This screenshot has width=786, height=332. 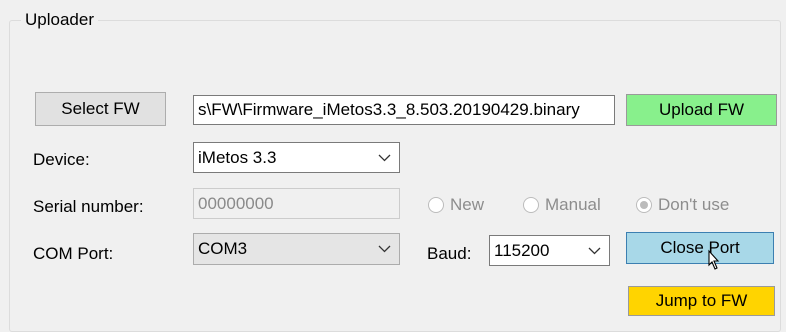 I want to click on radio-label: Manual, so click(x=573, y=204).